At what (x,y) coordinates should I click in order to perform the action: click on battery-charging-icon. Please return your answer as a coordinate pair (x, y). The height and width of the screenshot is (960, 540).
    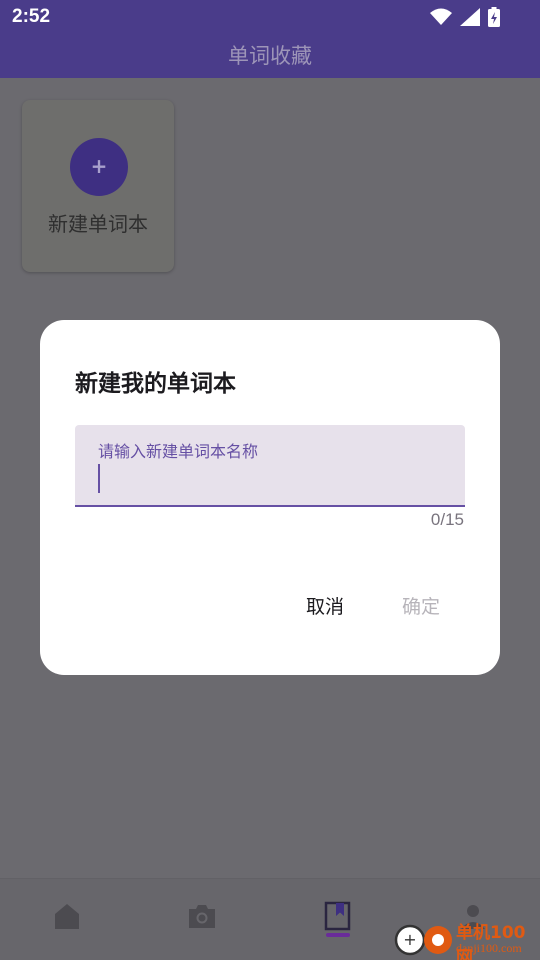
    Looking at the image, I should click on (494, 17).